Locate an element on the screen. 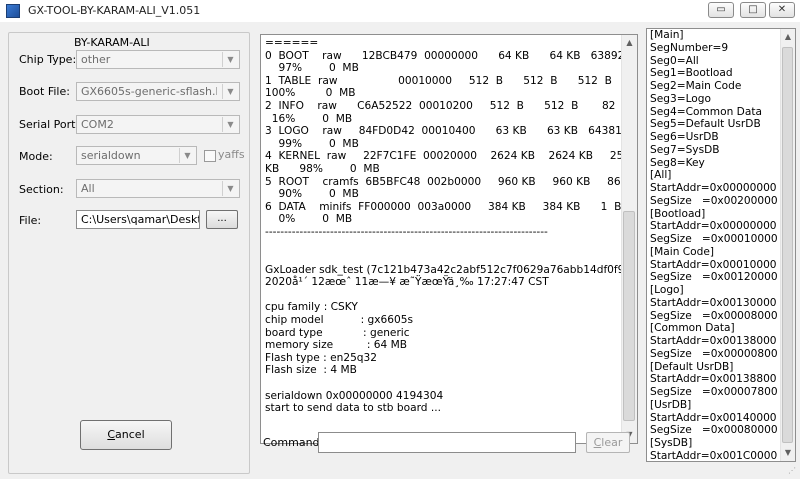 The height and width of the screenshot is (479, 800). file-path-value: C:\Users\qamar\Desktop\ is located at coordinates (140, 219).